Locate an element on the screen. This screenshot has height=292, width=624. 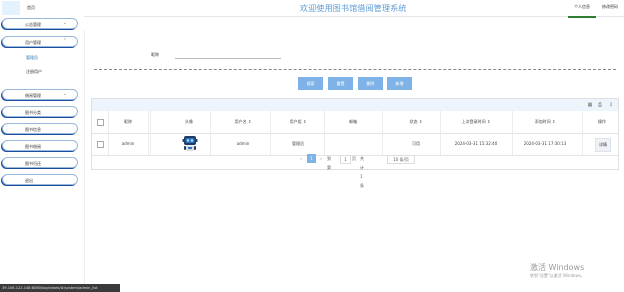
col-header-status: 状态 ⇕ is located at coordinates (416, 122).